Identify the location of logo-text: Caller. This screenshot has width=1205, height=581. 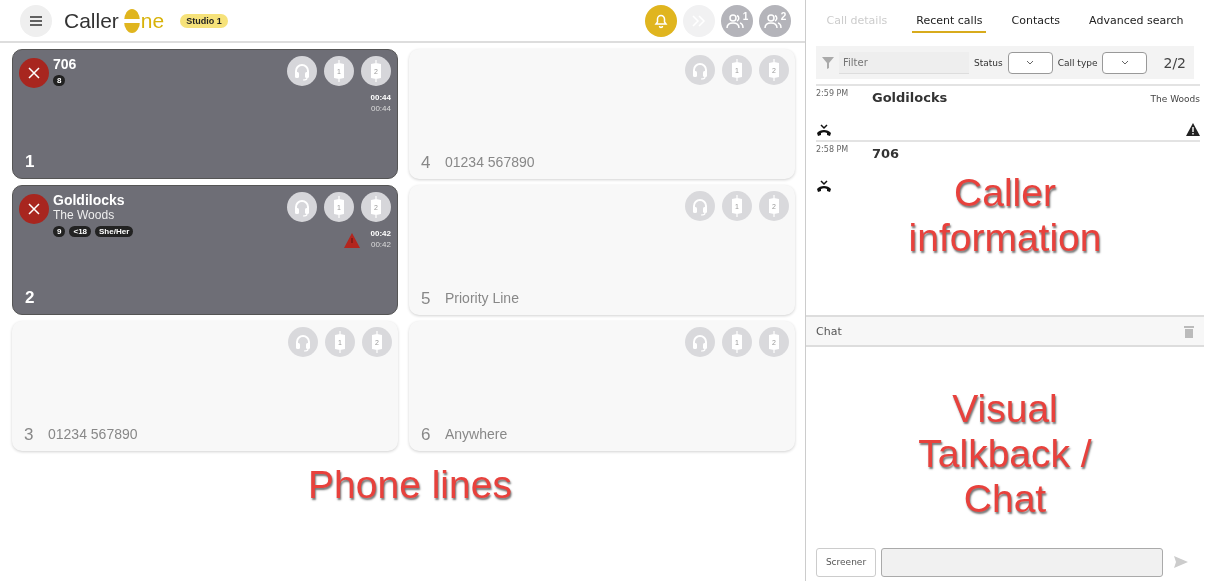
(91, 20).